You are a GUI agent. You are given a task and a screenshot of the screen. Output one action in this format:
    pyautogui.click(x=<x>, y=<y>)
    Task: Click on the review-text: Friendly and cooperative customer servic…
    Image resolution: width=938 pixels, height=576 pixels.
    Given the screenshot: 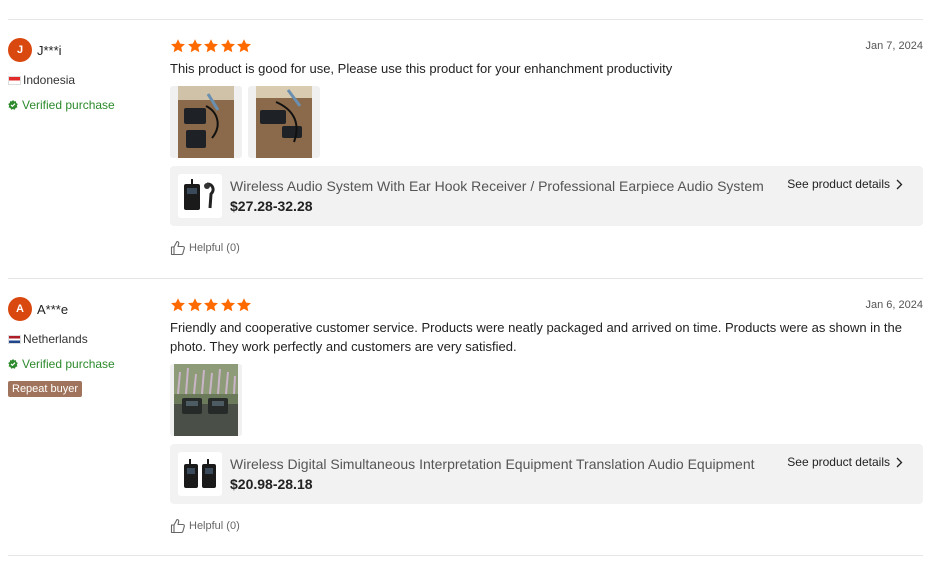 What is the action you would take?
    pyautogui.click(x=536, y=337)
    